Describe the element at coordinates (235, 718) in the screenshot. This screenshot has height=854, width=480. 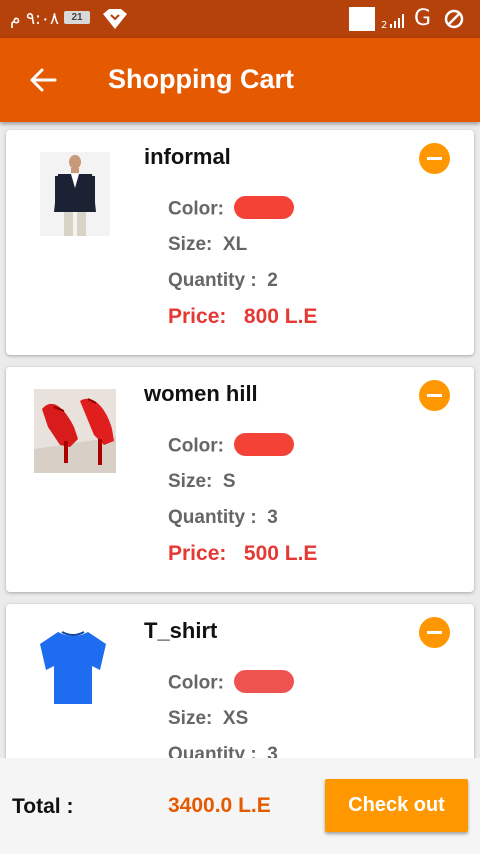
I see `size-value: XS` at that location.